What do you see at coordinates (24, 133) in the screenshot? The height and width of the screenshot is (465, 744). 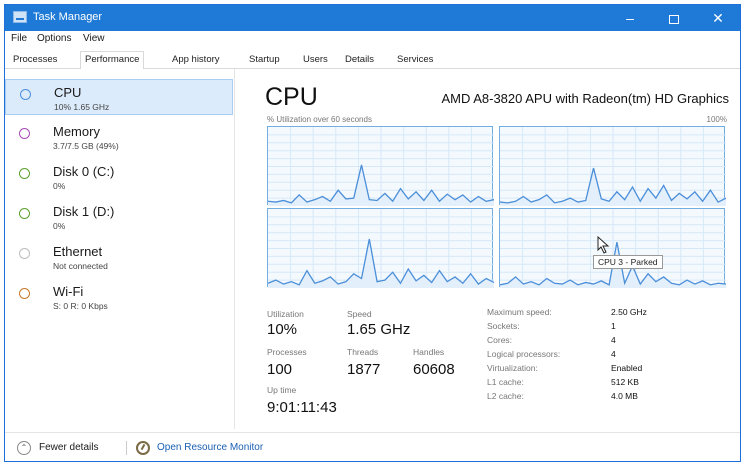 I see `memory-circle-icon` at bounding box center [24, 133].